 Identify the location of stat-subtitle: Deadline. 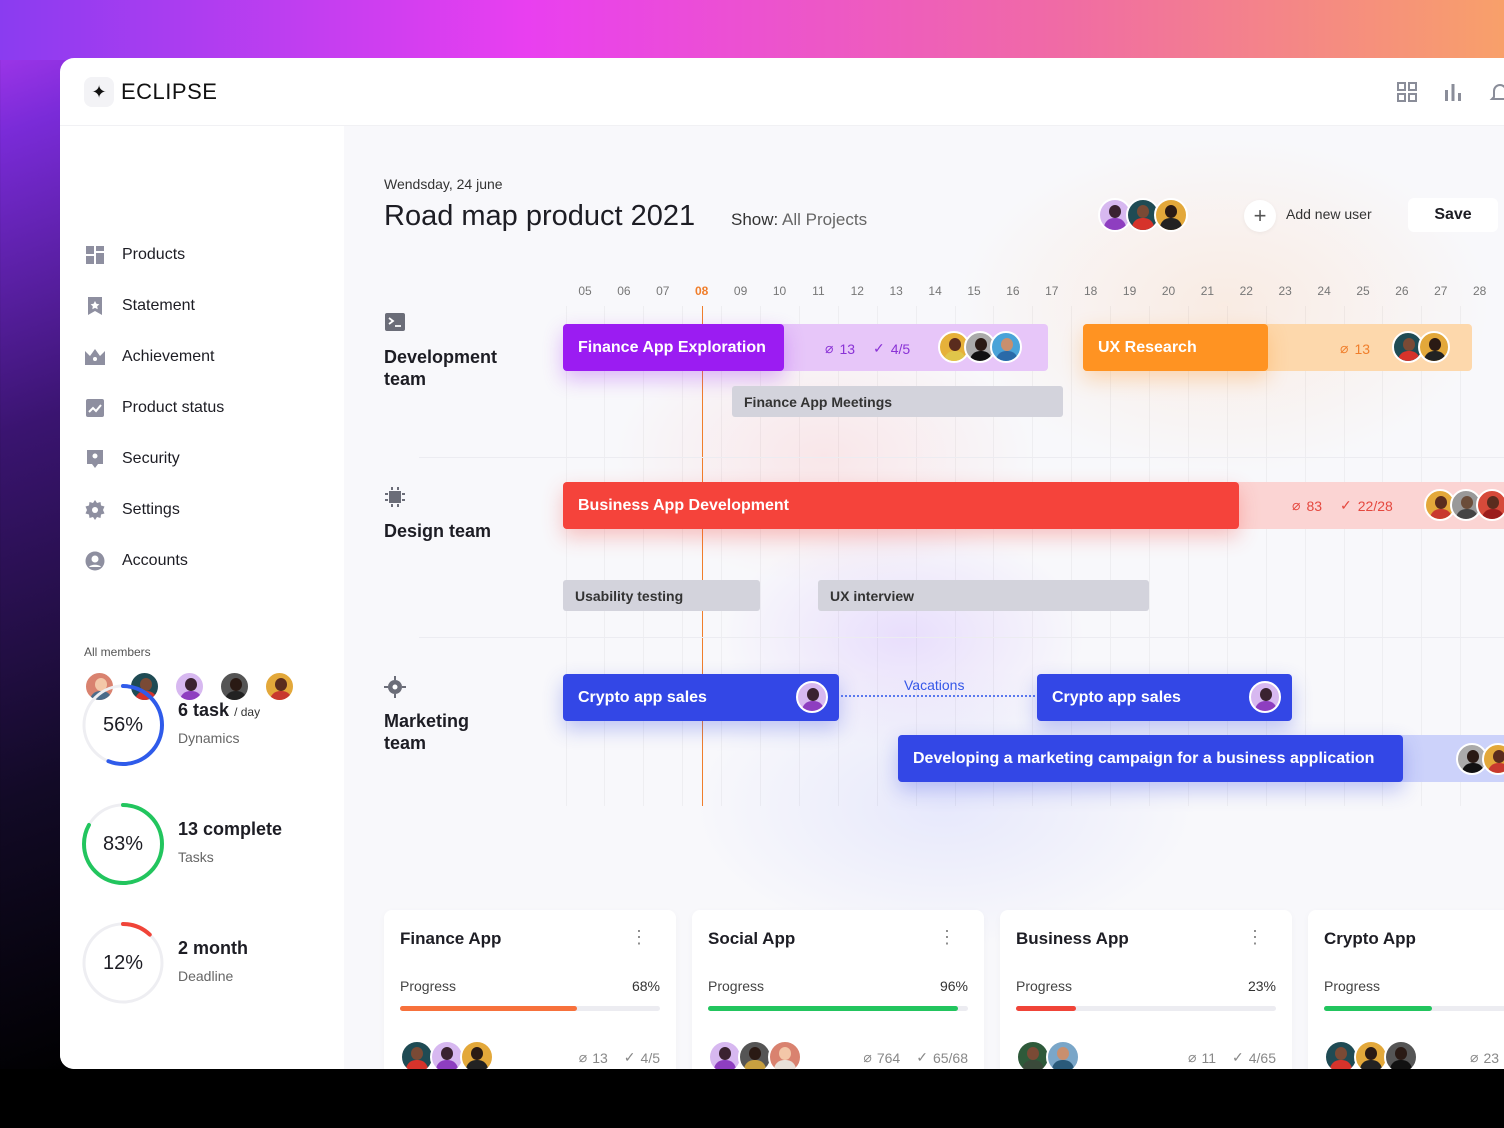
(206, 976).